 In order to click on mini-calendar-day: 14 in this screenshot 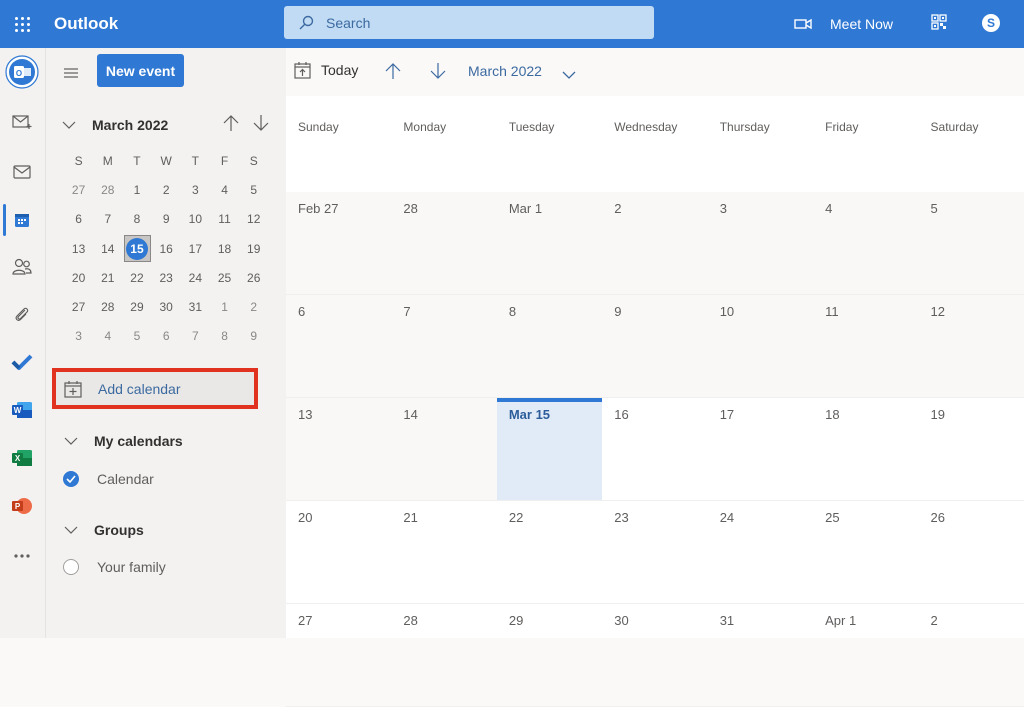, I will do `click(107, 248)`.